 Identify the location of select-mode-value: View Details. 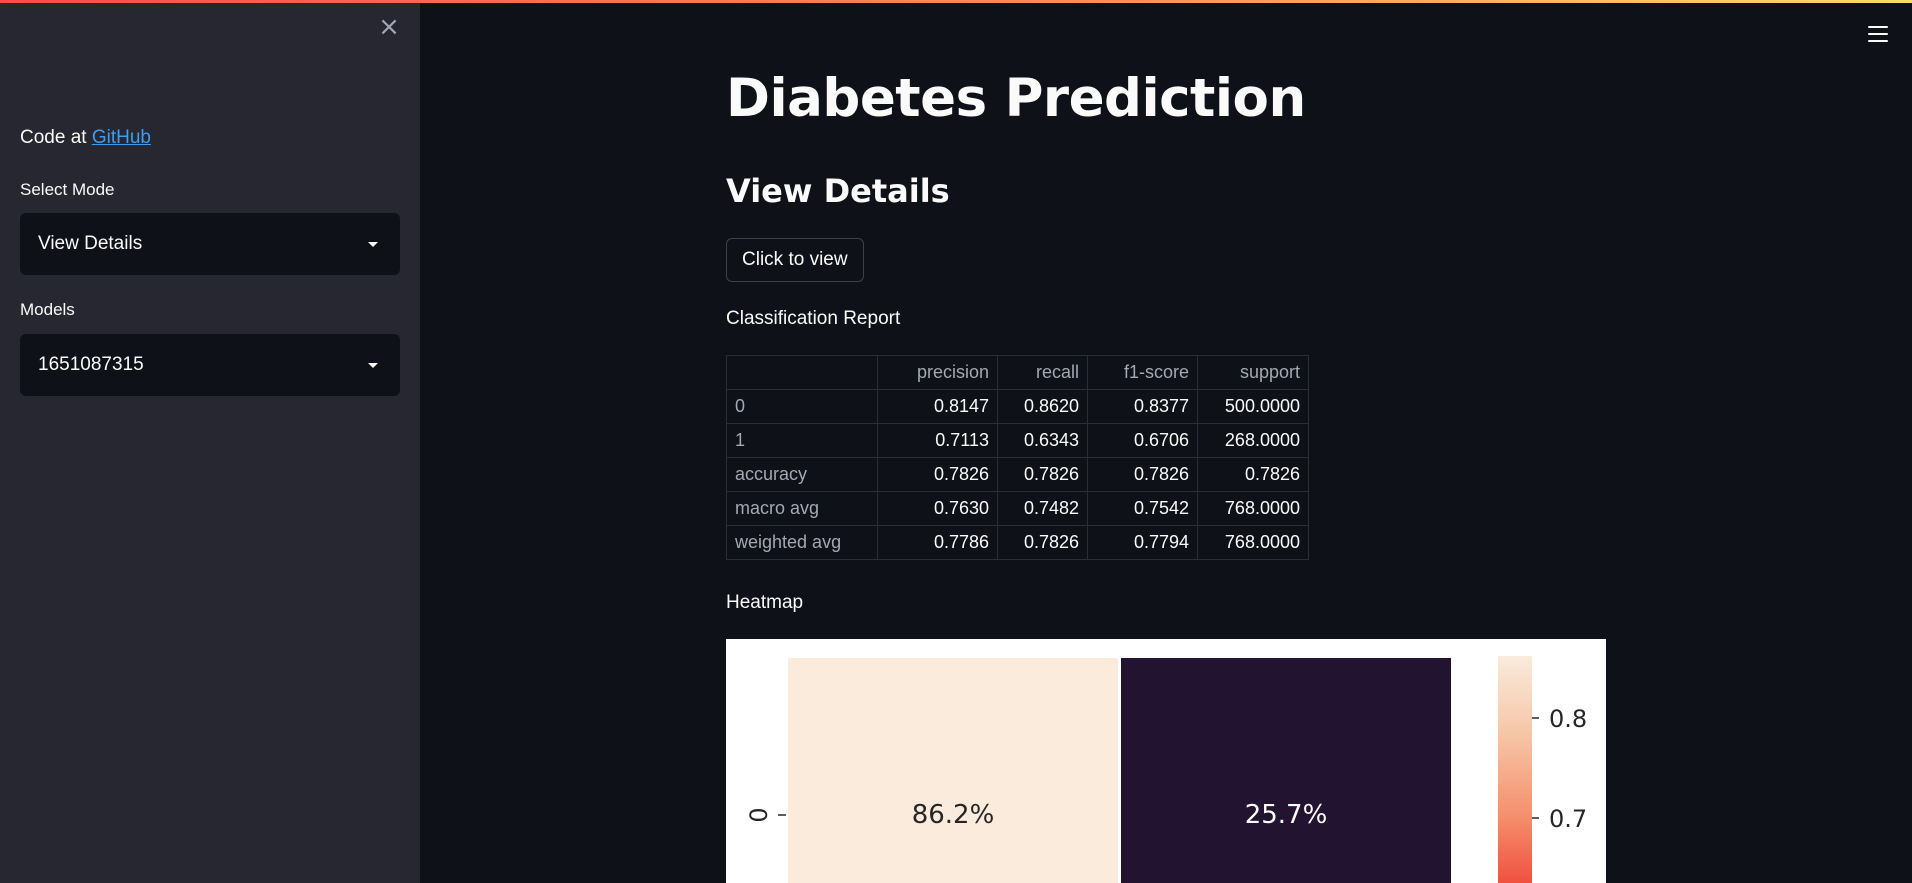
(90, 243).